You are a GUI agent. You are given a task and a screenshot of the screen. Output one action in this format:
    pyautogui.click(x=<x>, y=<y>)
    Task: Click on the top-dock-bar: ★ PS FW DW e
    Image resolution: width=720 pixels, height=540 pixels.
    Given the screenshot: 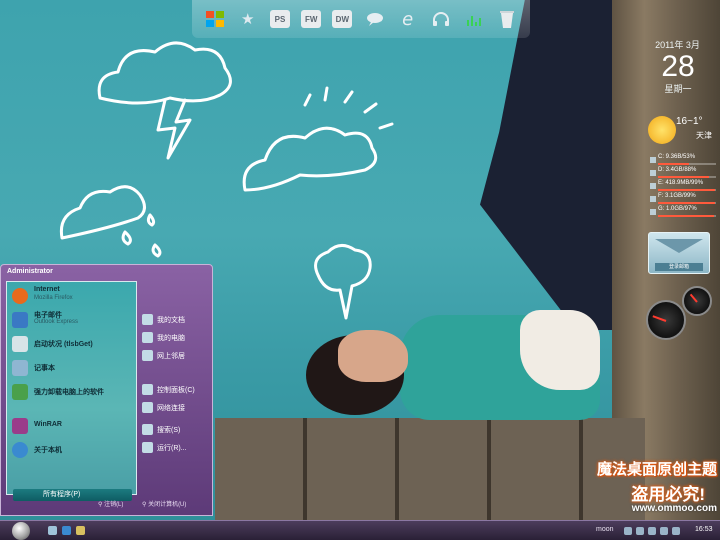 What is the action you would take?
    pyautogui.click(x=361, y=19)
    